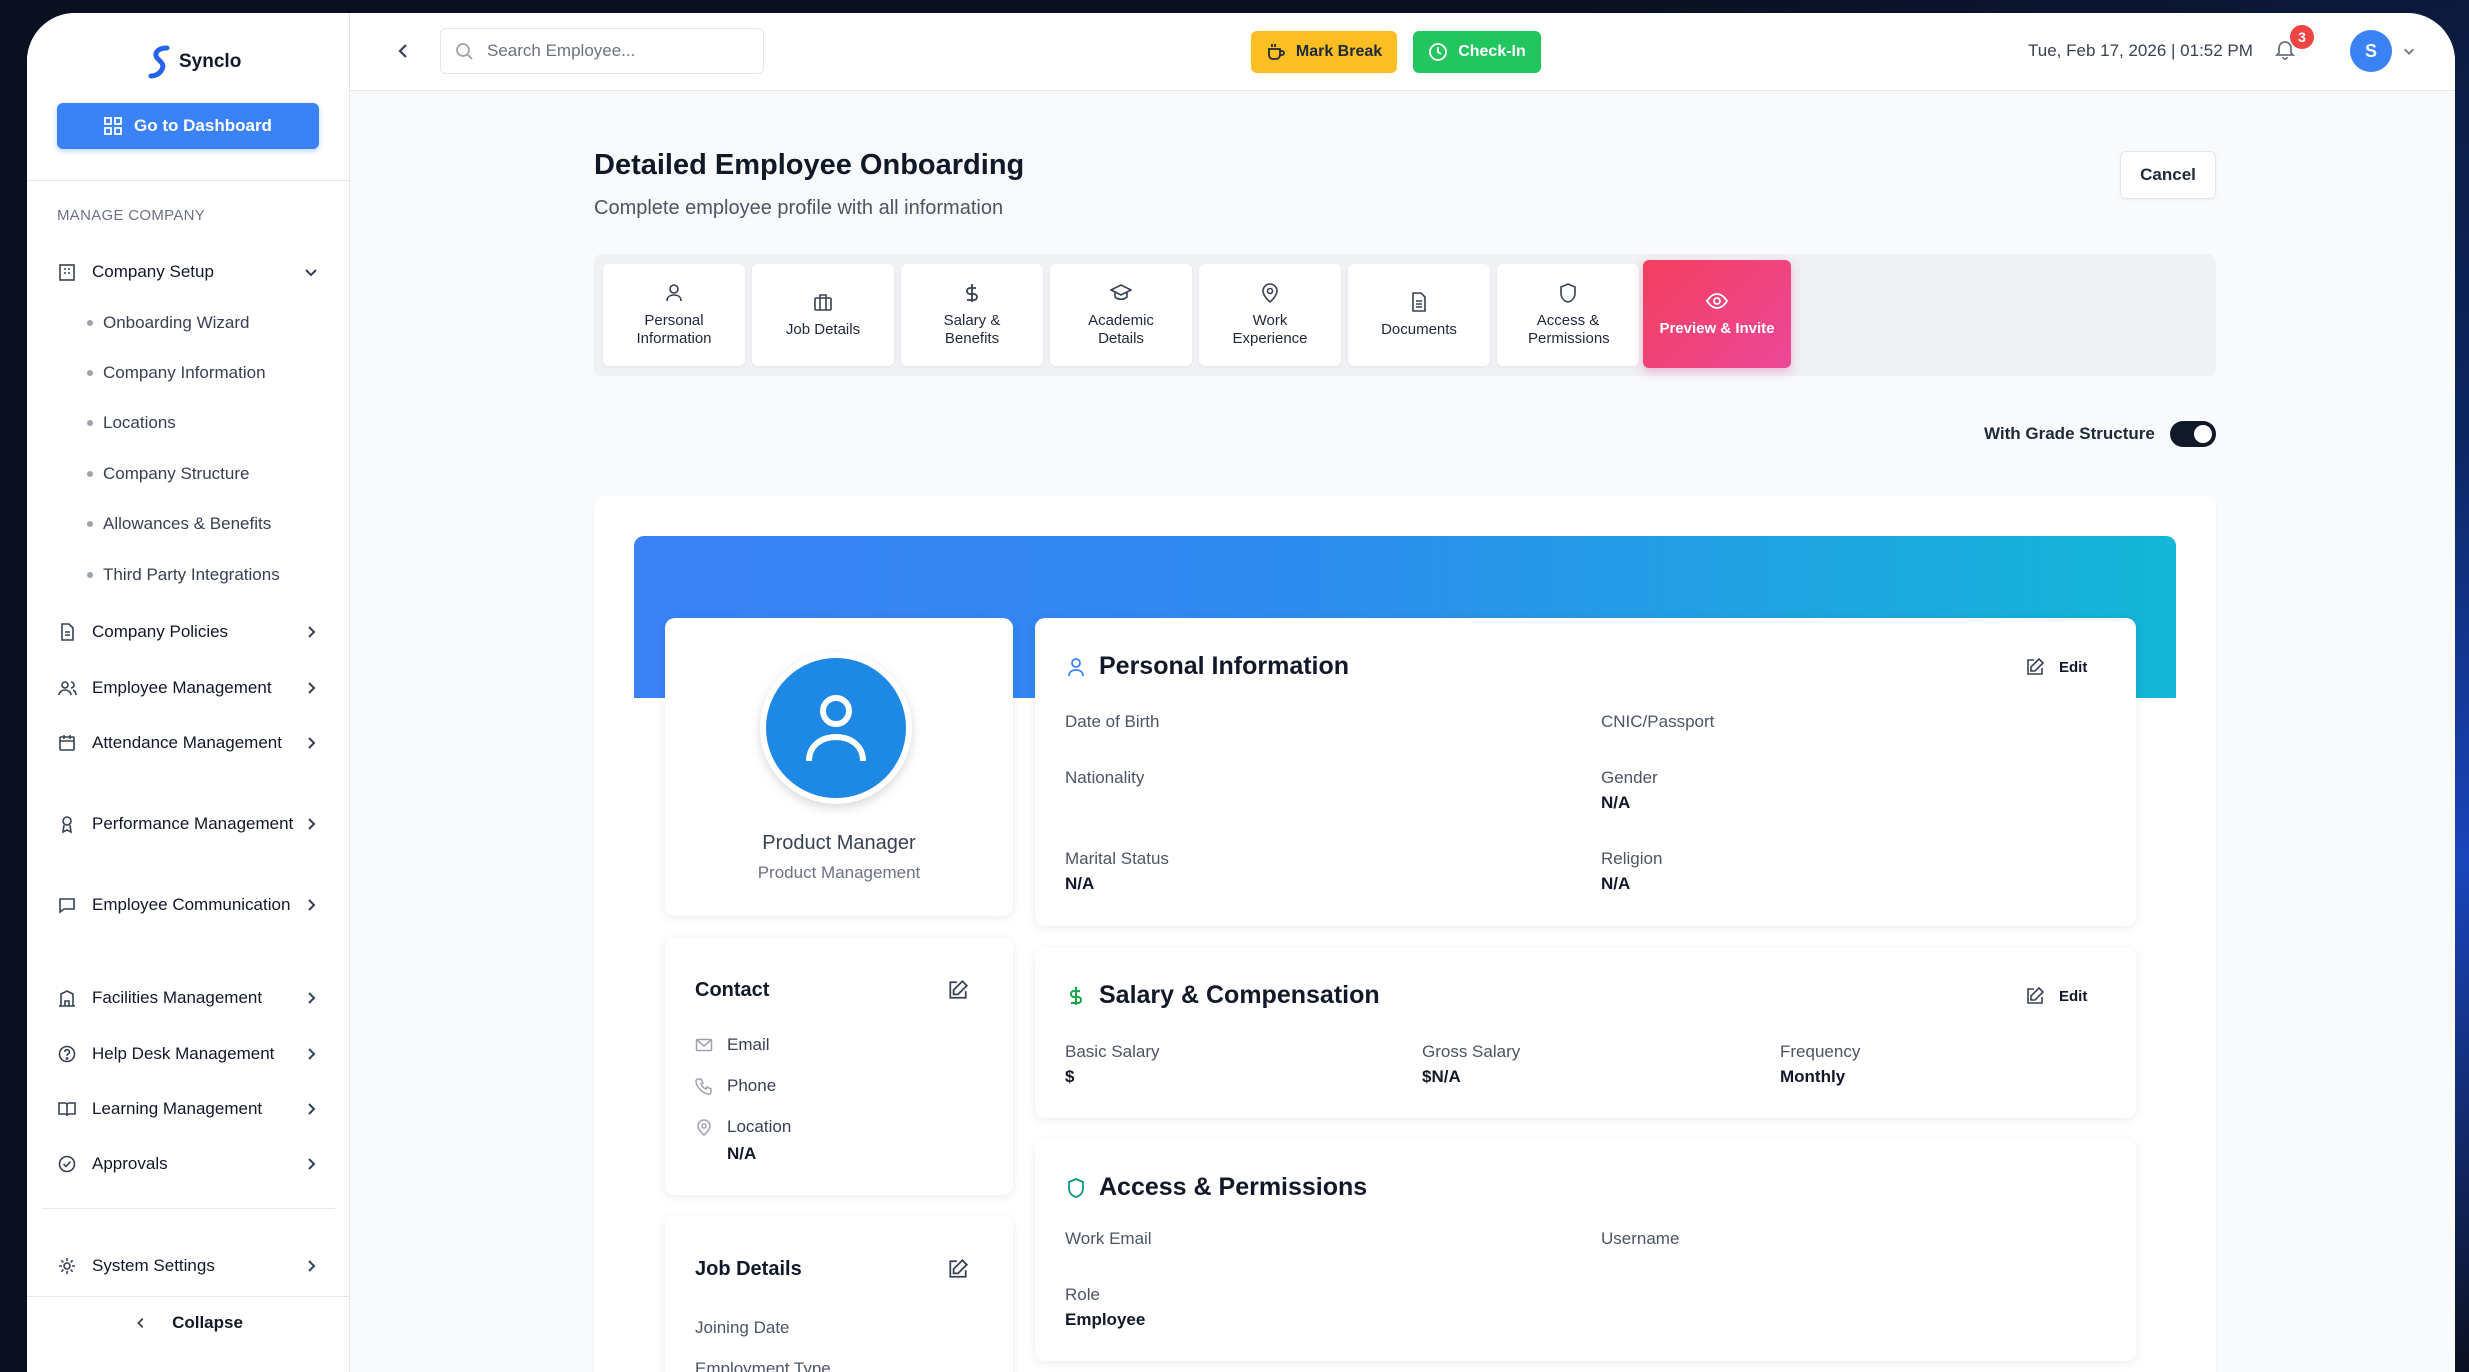 The width and height of the screenshot is (2469, 1372). Describe the element at coordinates (131, 423) in the screenshot. I see `sidebar-subitem-locations: Locations` at that location.